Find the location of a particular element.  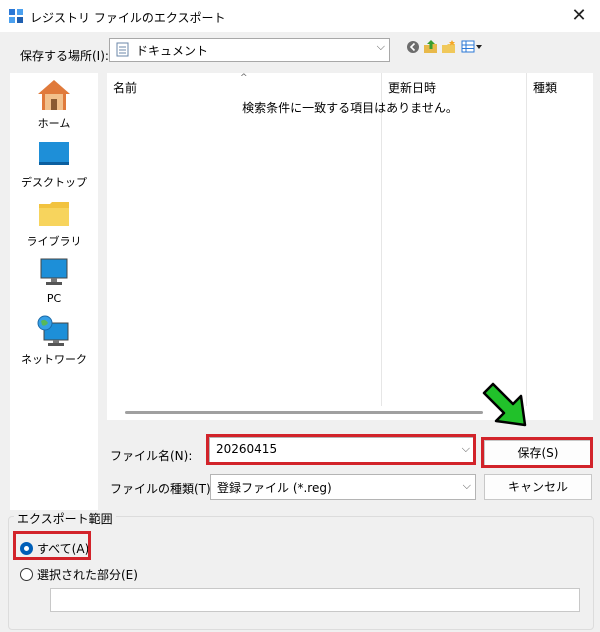

filetype-value: 登録ファイル (*.reg) is located at coordinates (274, 488).